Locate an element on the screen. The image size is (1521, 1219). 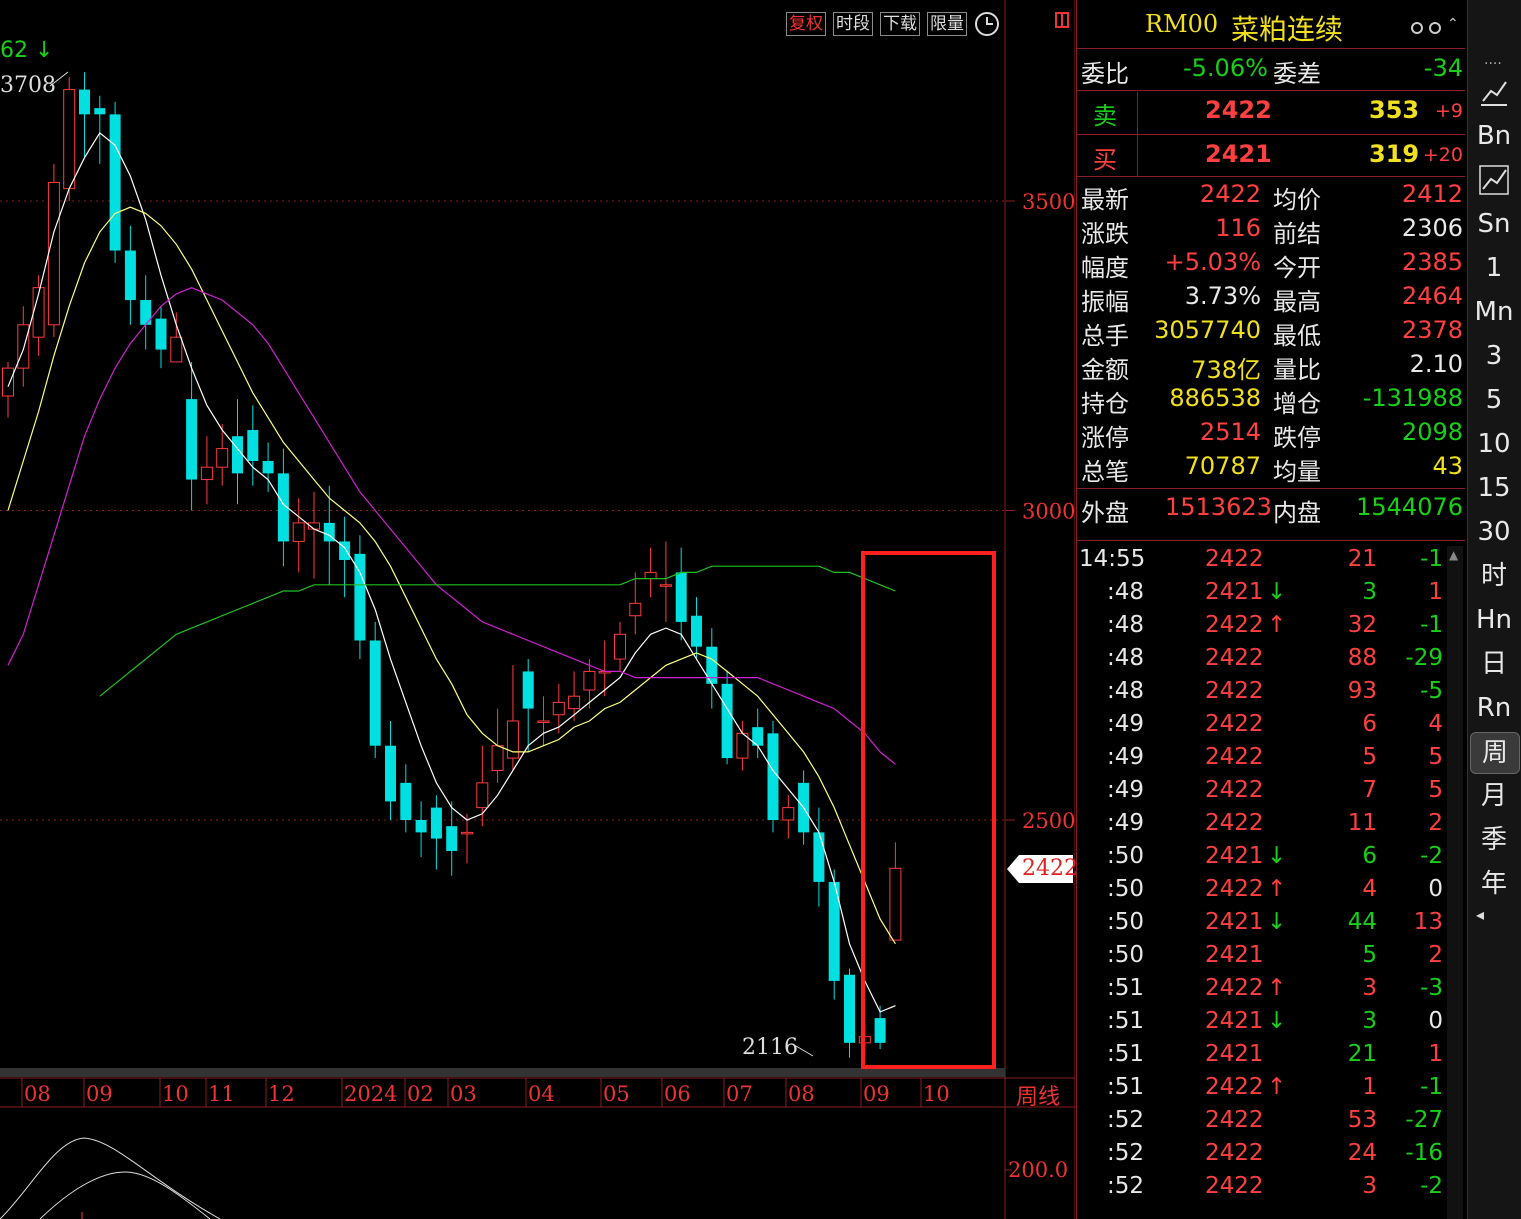
quote-label: 跌停 is located at coordinates (1297, 438).